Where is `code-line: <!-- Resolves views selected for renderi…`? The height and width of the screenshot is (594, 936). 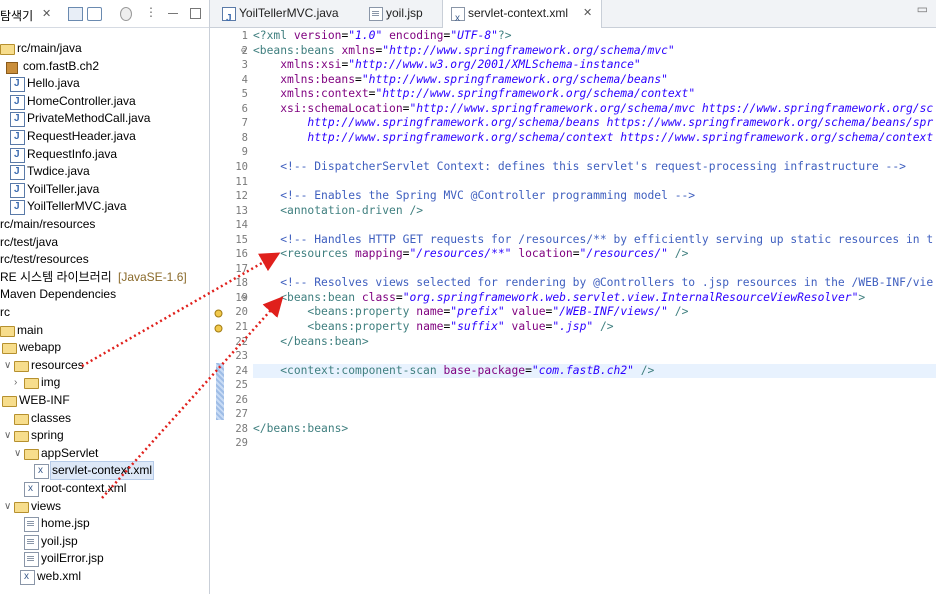
code-line: <!-- Resolves views selected for renderi… is located at coordinates (593, 283).